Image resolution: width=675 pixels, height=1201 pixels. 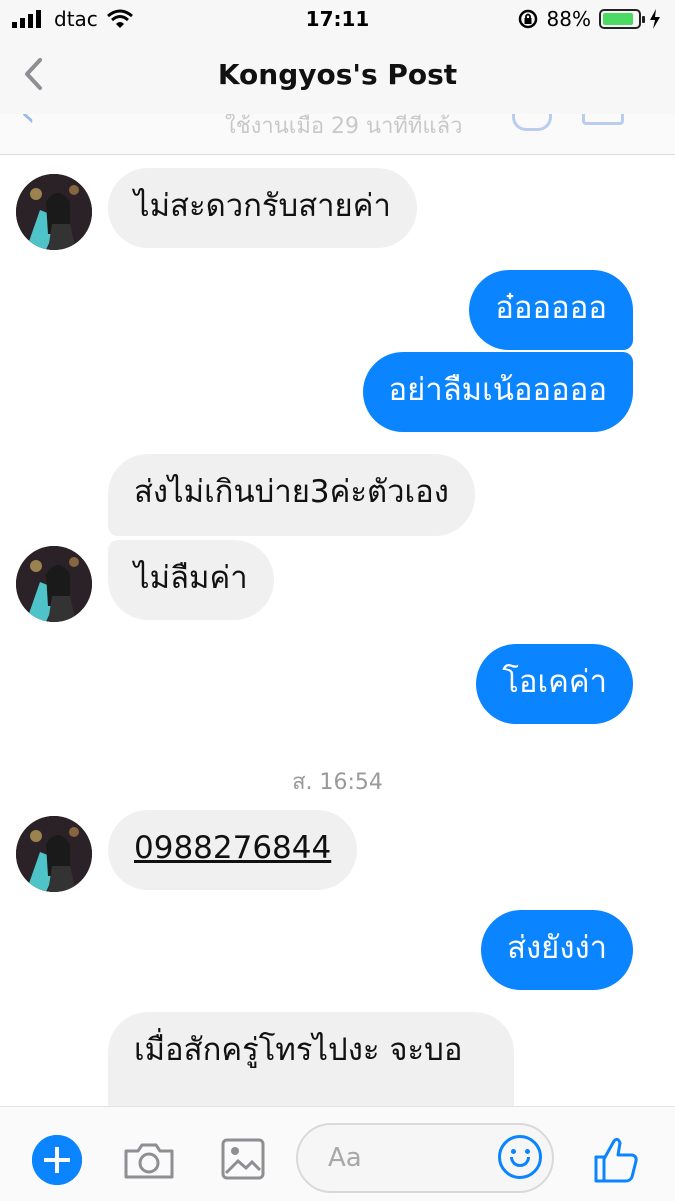 I want to click on battery-percent: 88%, so click(x=568, y=19).